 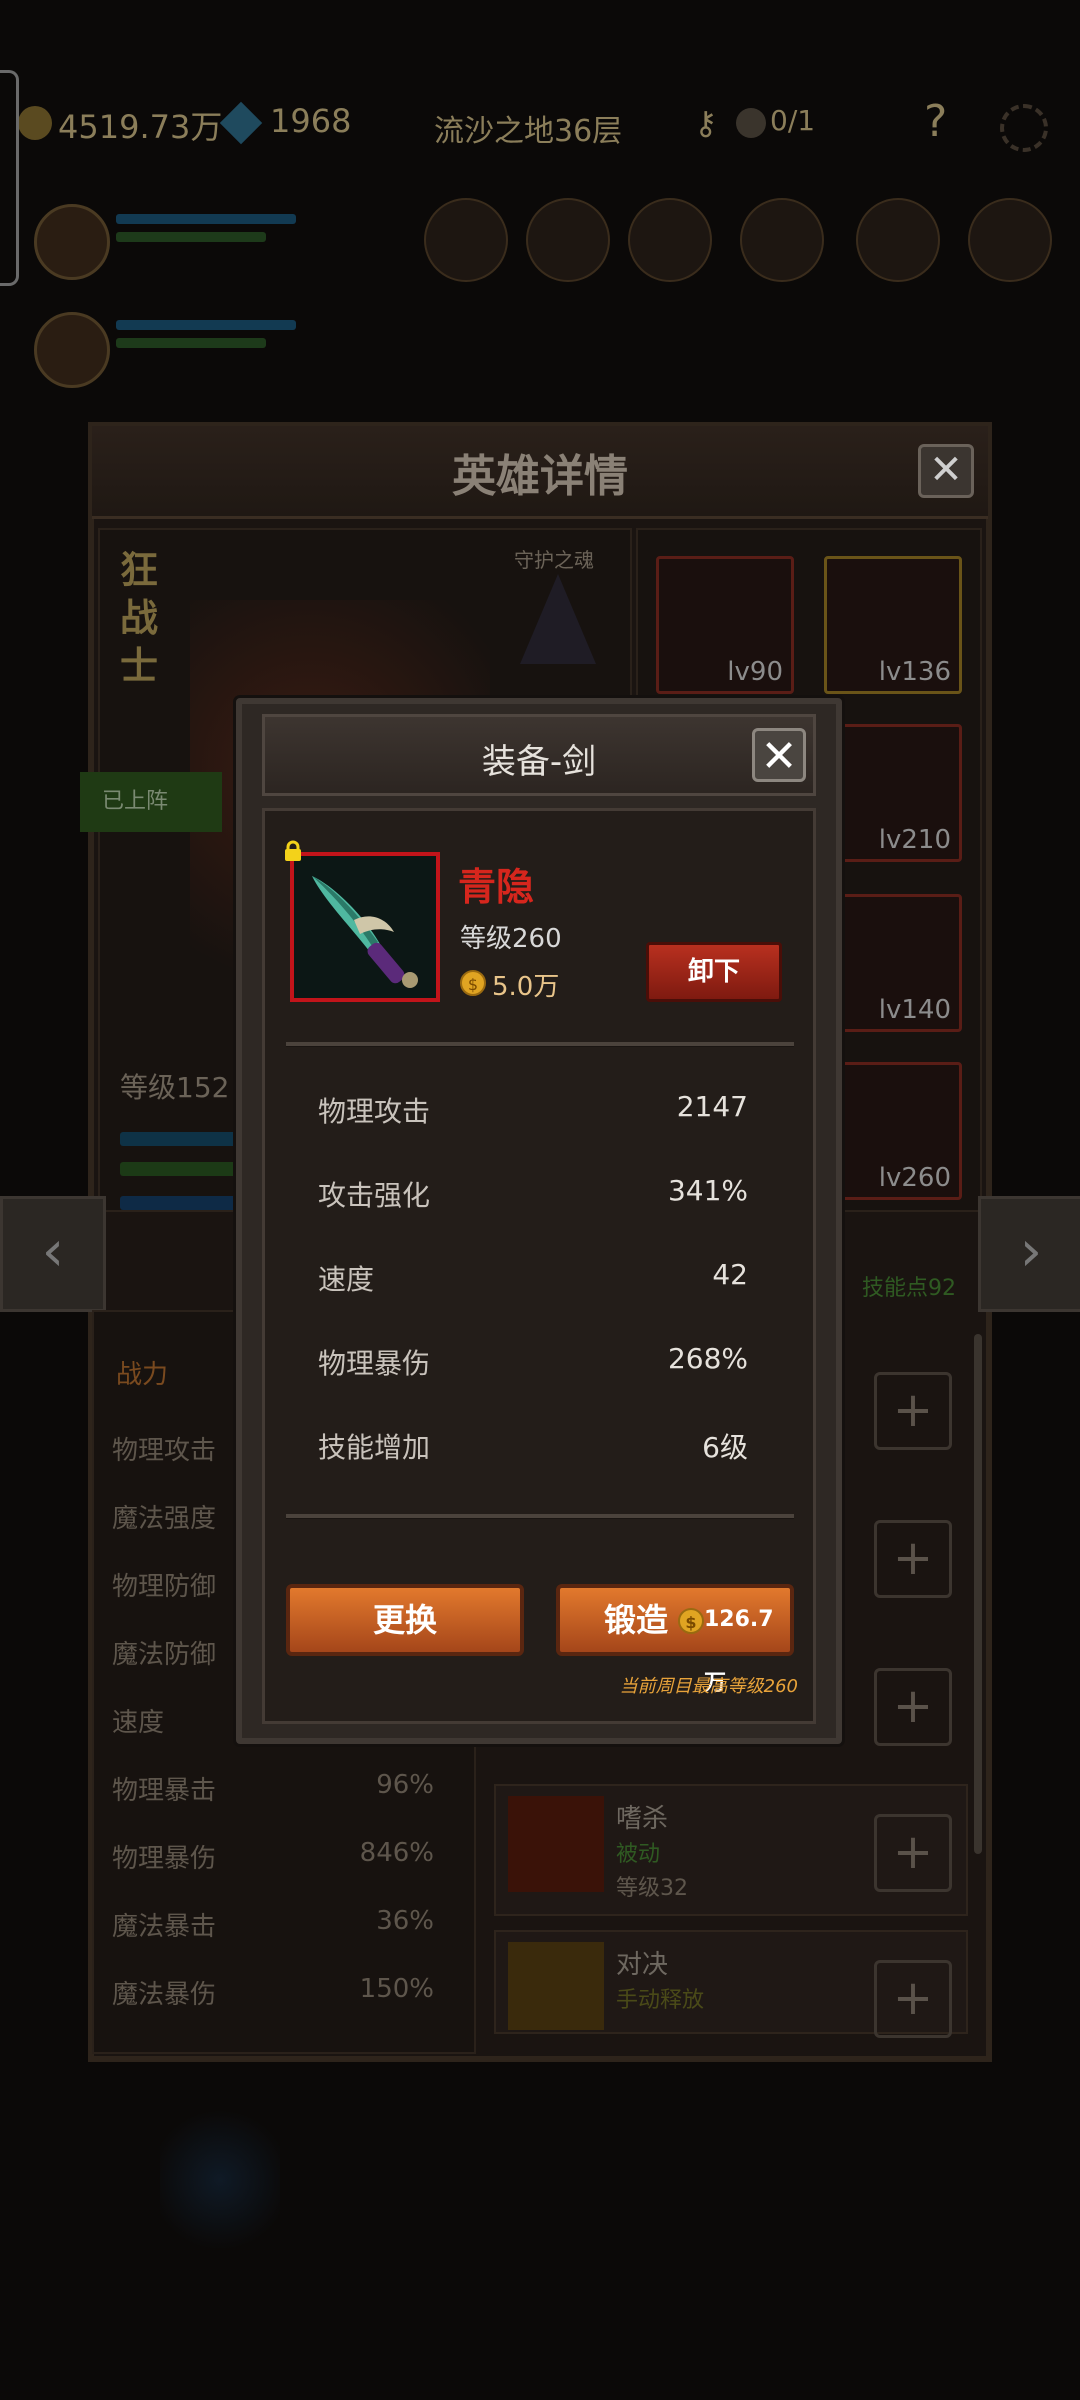 I want to click on item-stat-label: 物理暴伤, so click(x=374, y=1363).